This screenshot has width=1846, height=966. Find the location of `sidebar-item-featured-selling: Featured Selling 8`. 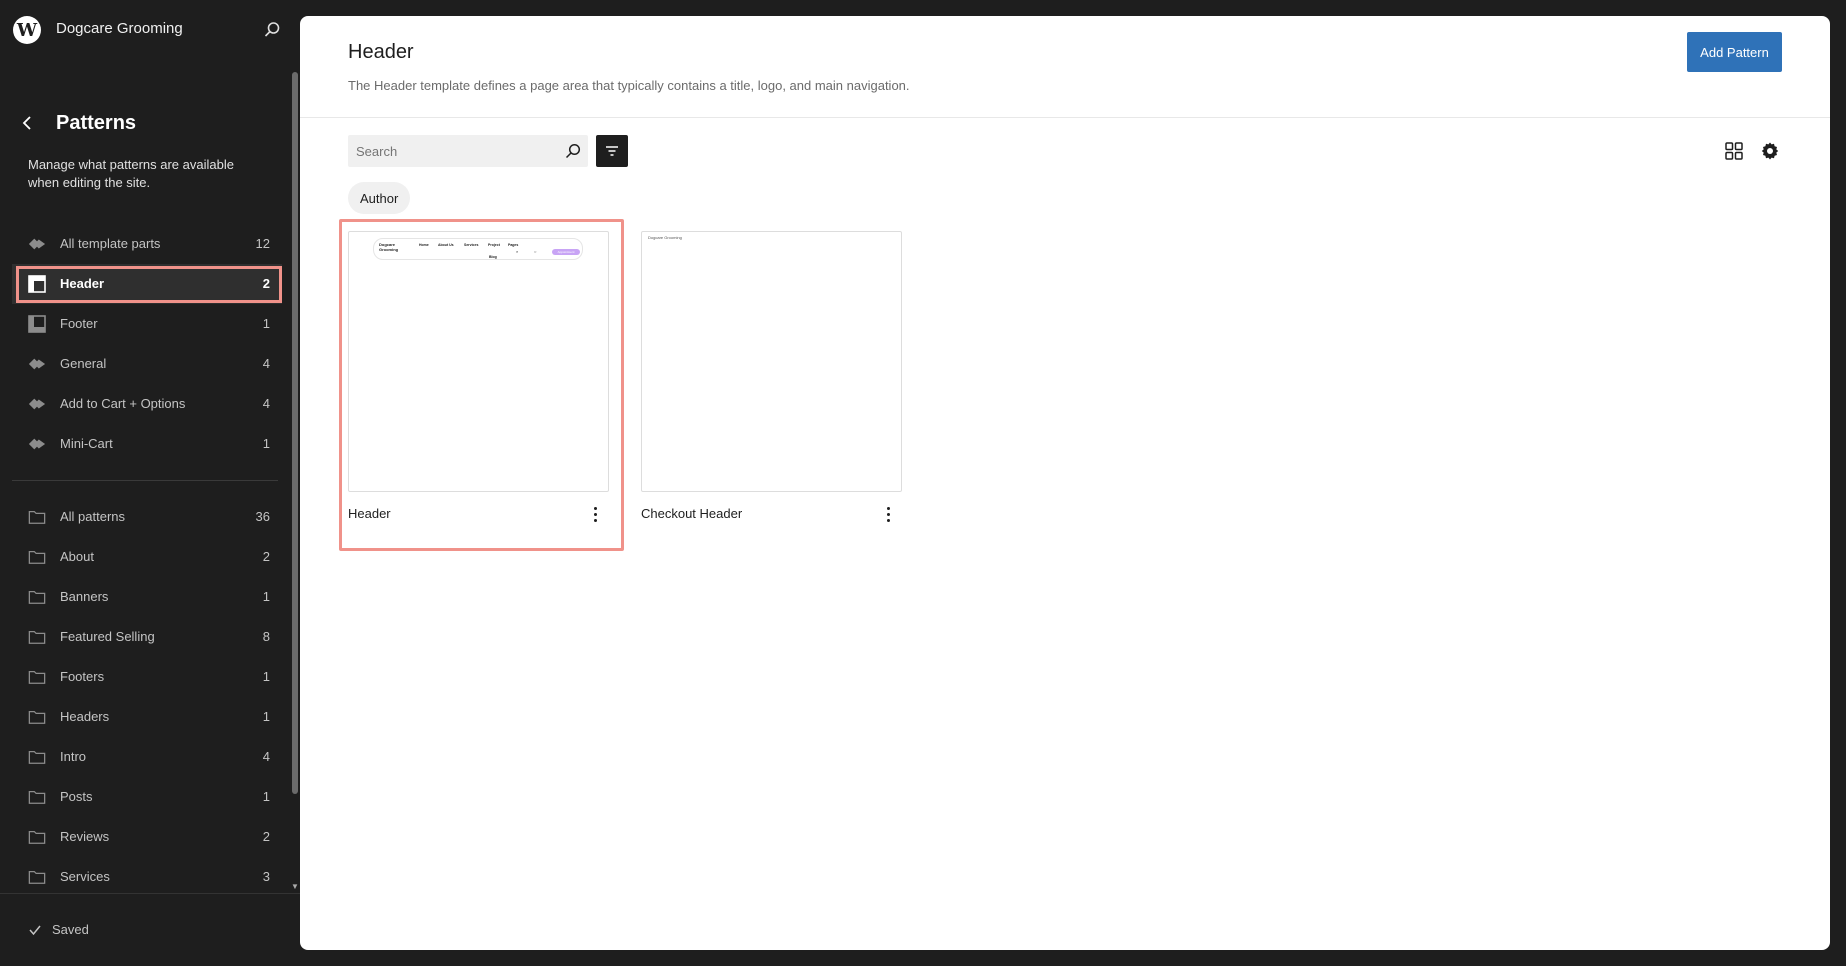

sidebar-item-featured-selling: Featured Selling 8 is located at coordinates (147, 637).